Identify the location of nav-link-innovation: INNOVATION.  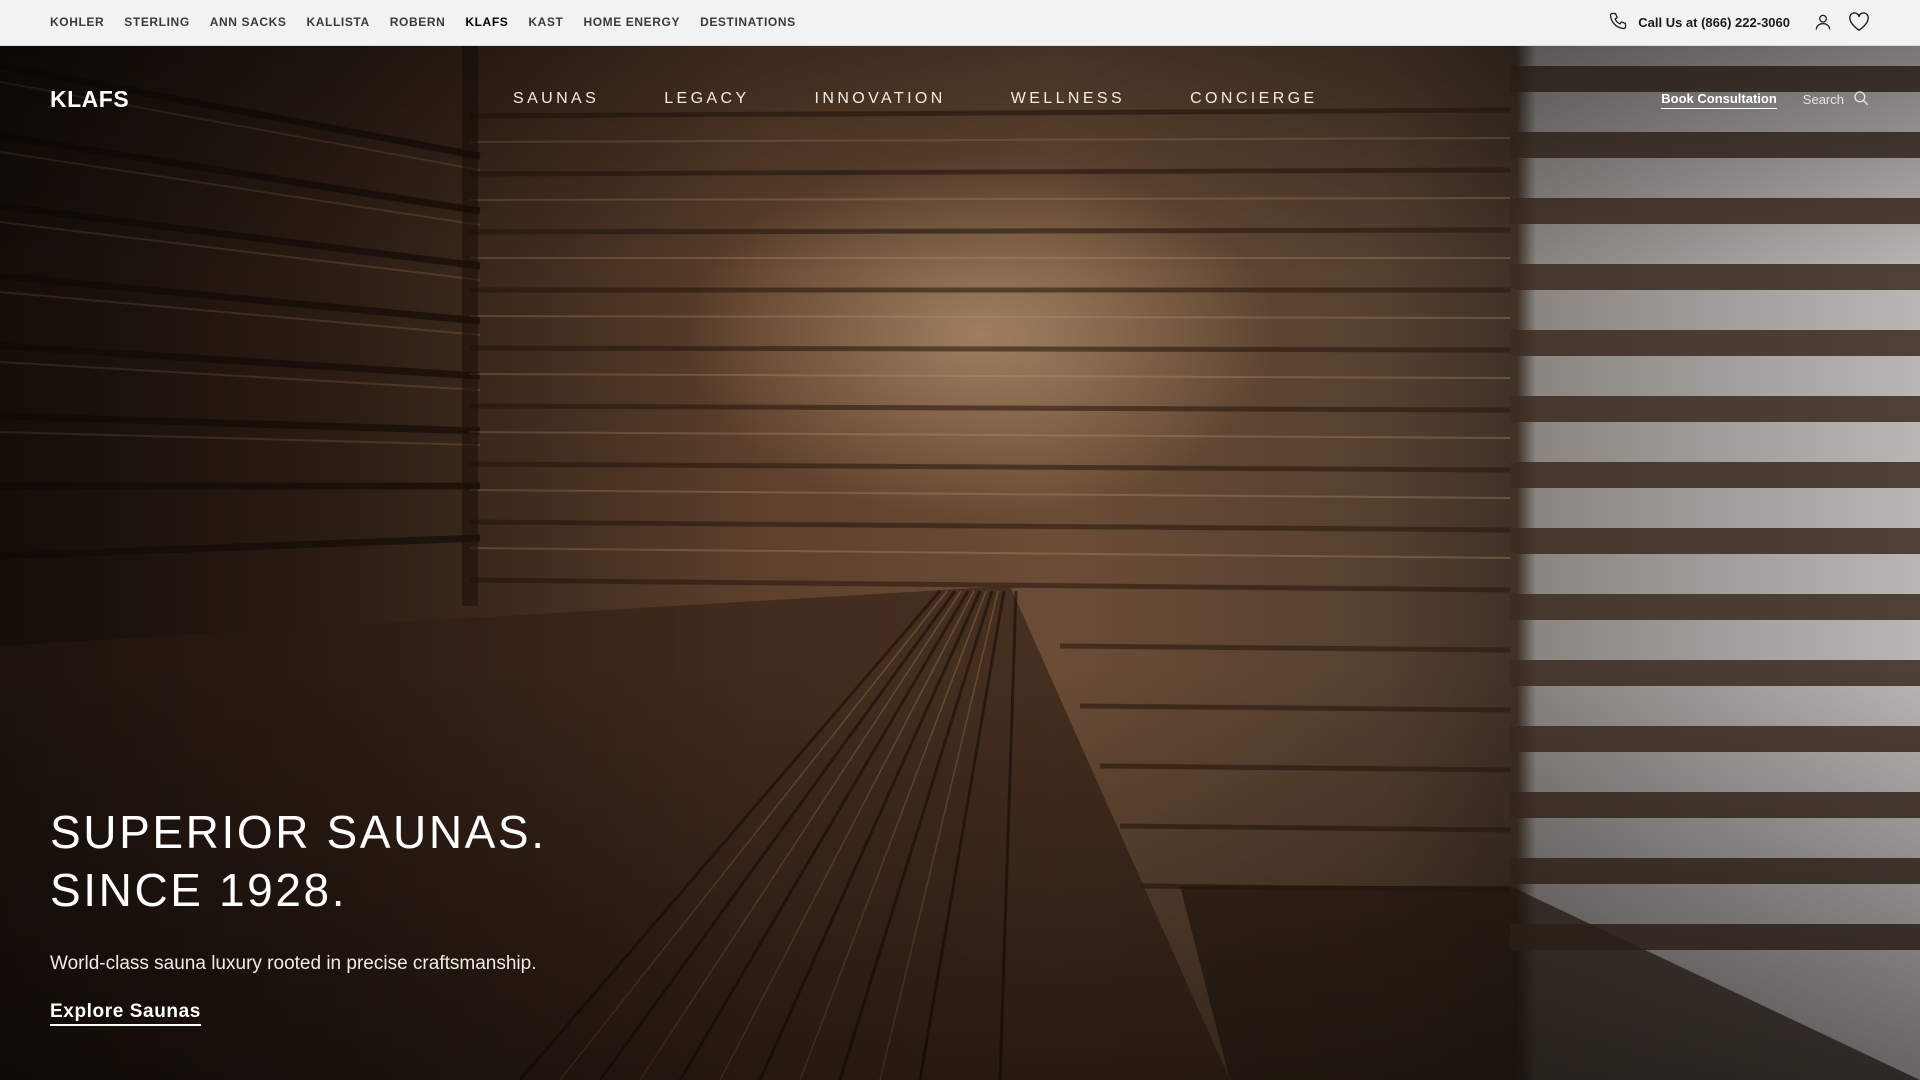
(880, 98).